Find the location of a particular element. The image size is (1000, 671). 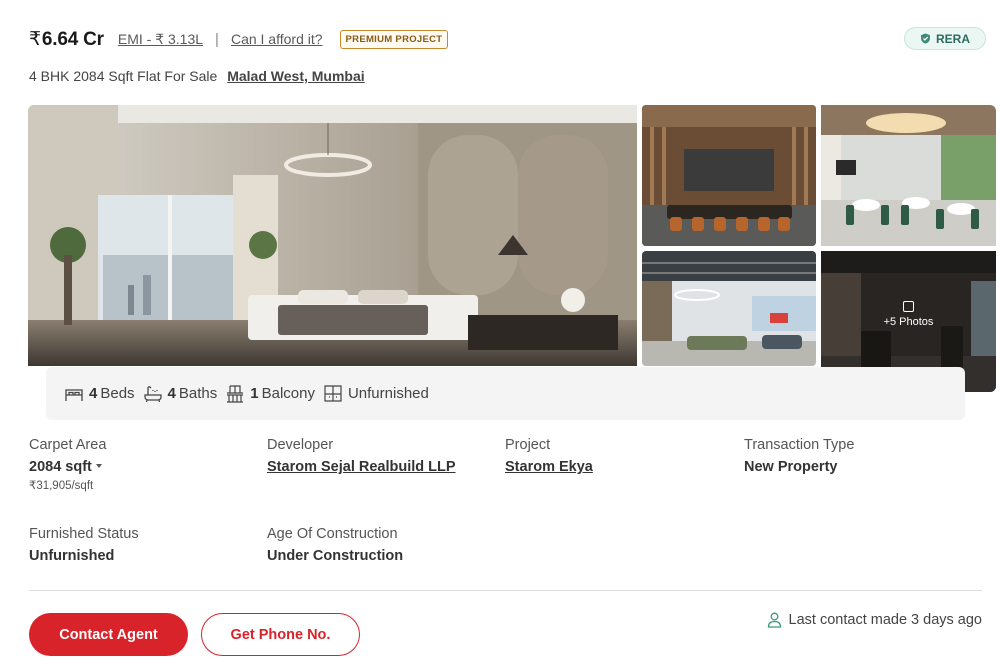

price-per-sqft: ₹31,905/sqft is located at coordinates (61, 486).